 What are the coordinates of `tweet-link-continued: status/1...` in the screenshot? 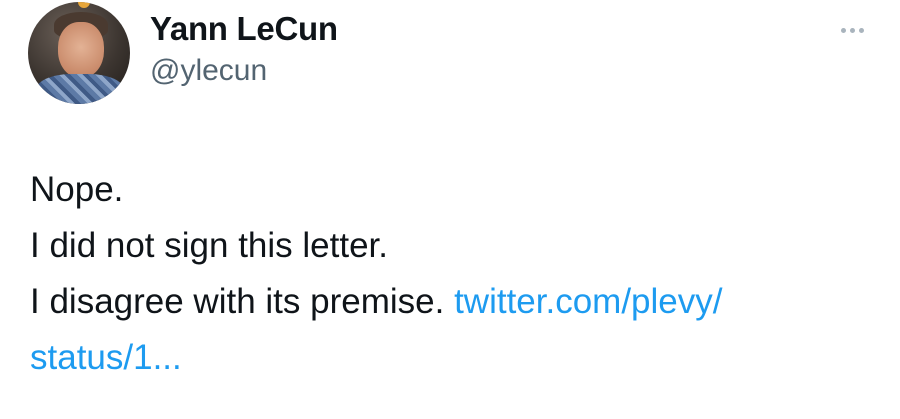 It's located at (106, 357).